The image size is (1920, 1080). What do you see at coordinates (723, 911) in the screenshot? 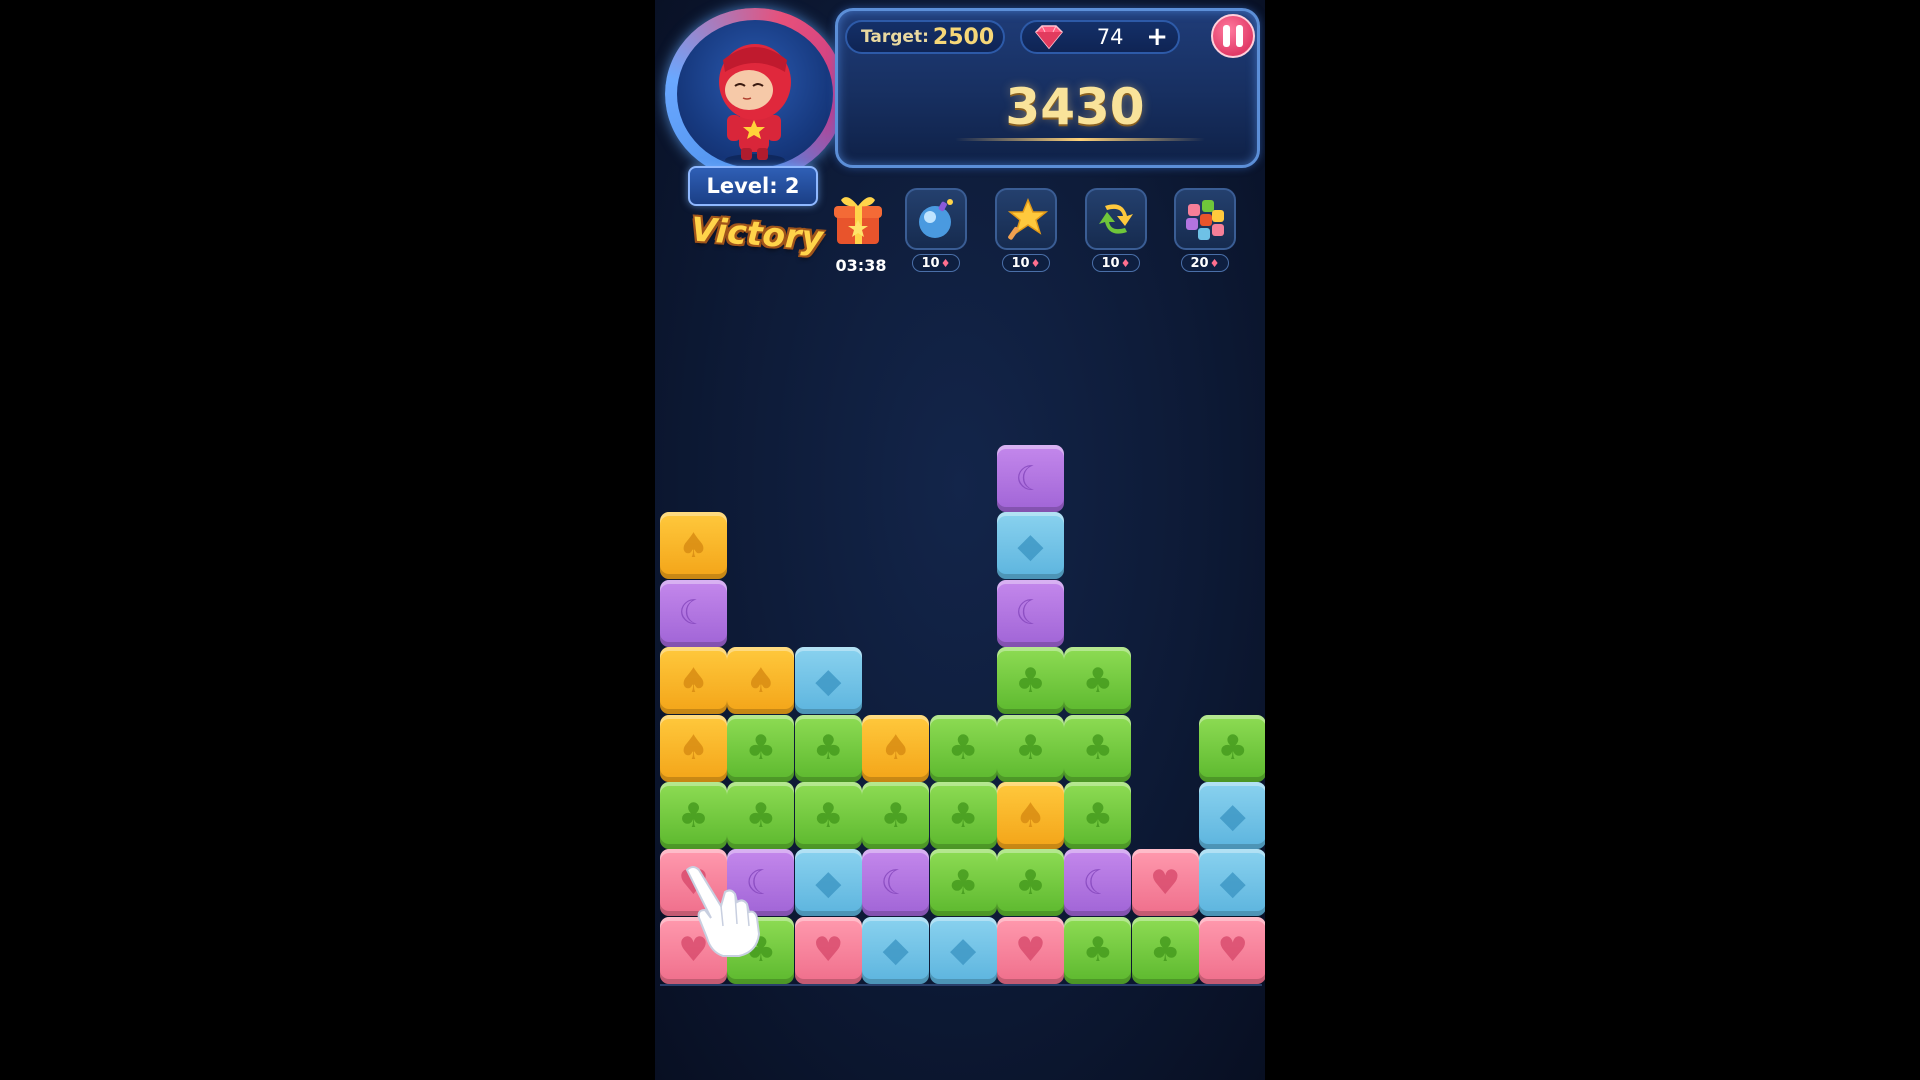
I see `tutorial-hand-pointer-icon` at bounding box center [723, 911].